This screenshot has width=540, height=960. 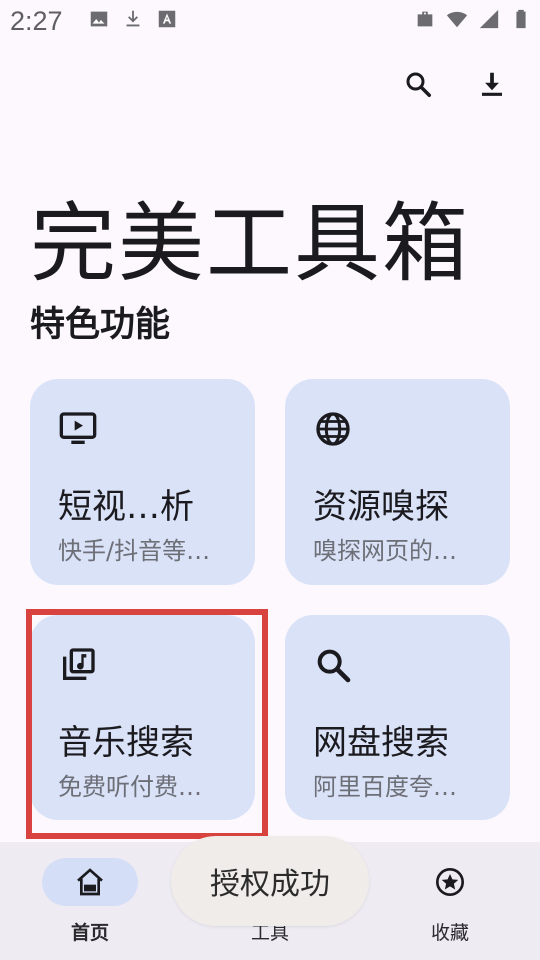 I want to click on download-icon, so click(x=492, y=84).